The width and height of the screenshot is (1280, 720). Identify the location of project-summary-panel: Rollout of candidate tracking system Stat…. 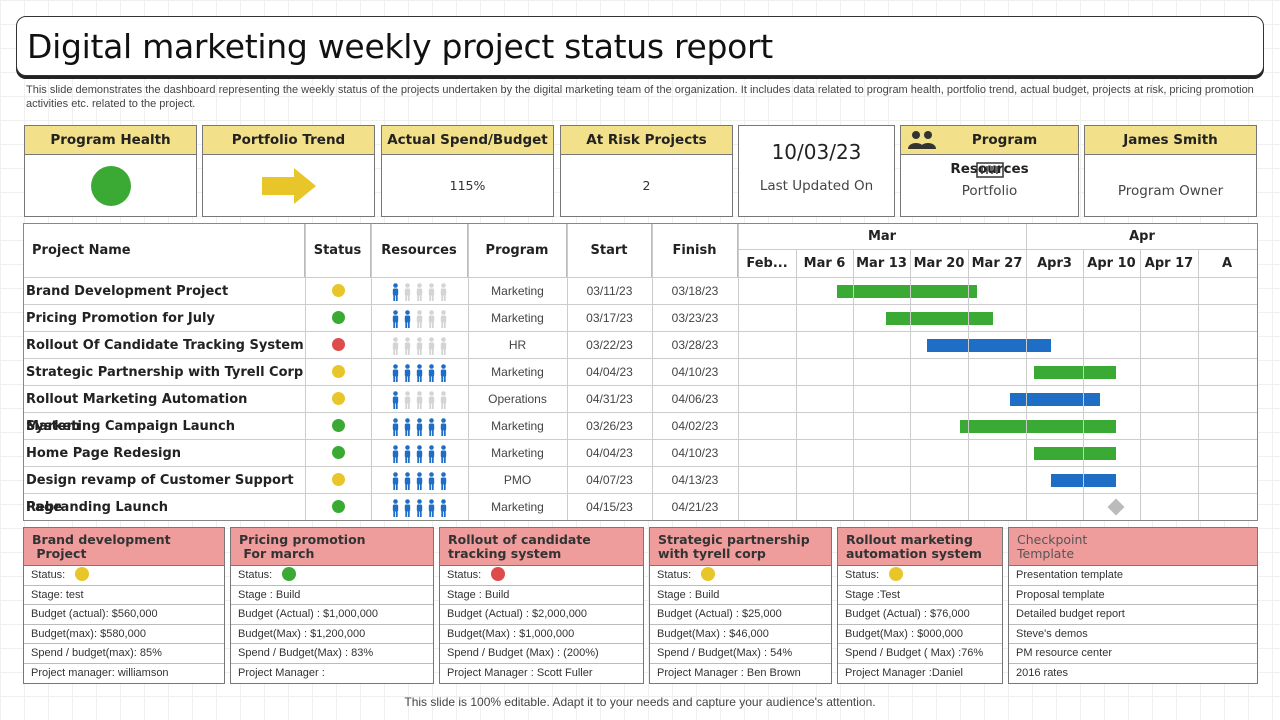
(541, 605).